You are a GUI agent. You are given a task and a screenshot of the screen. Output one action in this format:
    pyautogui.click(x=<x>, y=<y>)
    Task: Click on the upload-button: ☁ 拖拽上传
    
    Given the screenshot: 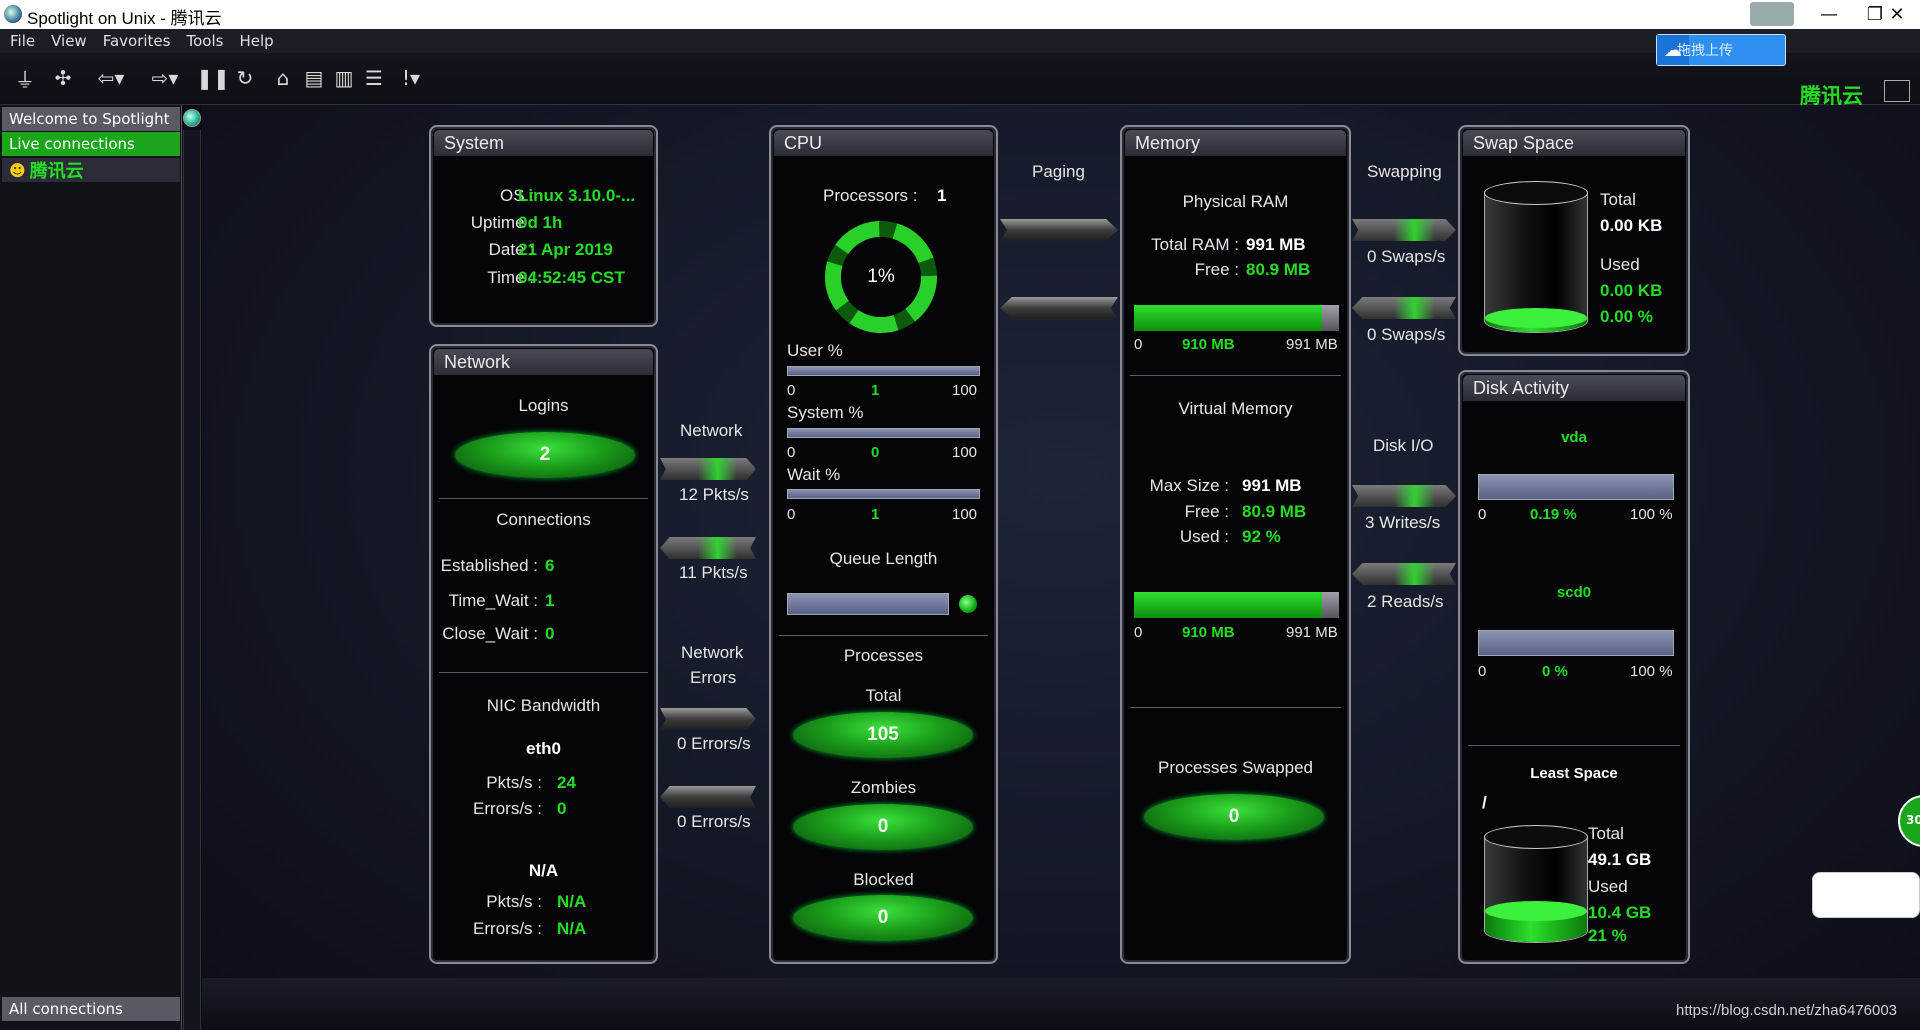 What is the action you would take?
    pyautogui.click(x=1721, y=50)
    